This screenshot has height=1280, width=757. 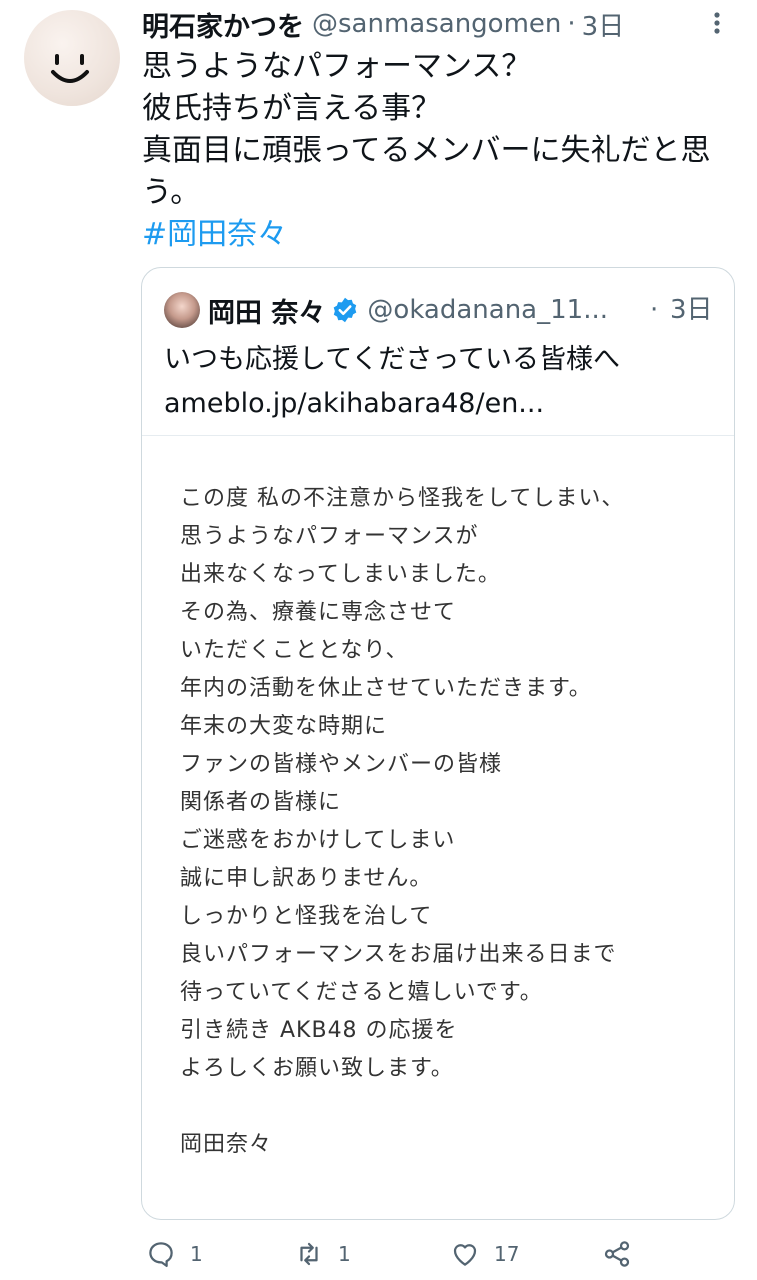 I want to click on notice-line, so click(x=402, y=1107).